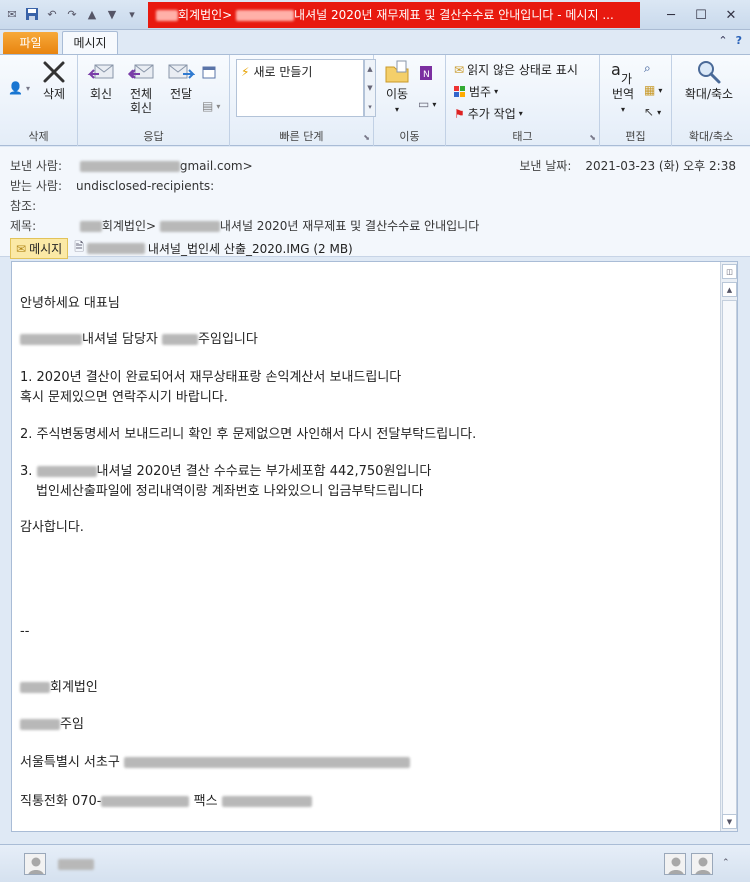 This screenshot has width=750, height=882. Describe the element at coordinates (397, 88) in the screenshot. I see `move-button: 이동 ▾` at that location.